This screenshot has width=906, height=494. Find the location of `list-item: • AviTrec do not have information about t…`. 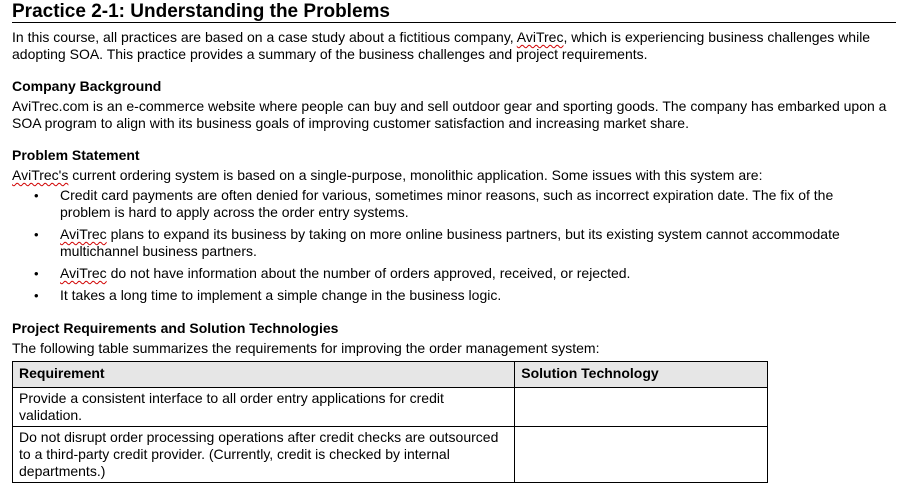

list-item: • AviTrec do not have information about t… is located at coordinates (446, 273).